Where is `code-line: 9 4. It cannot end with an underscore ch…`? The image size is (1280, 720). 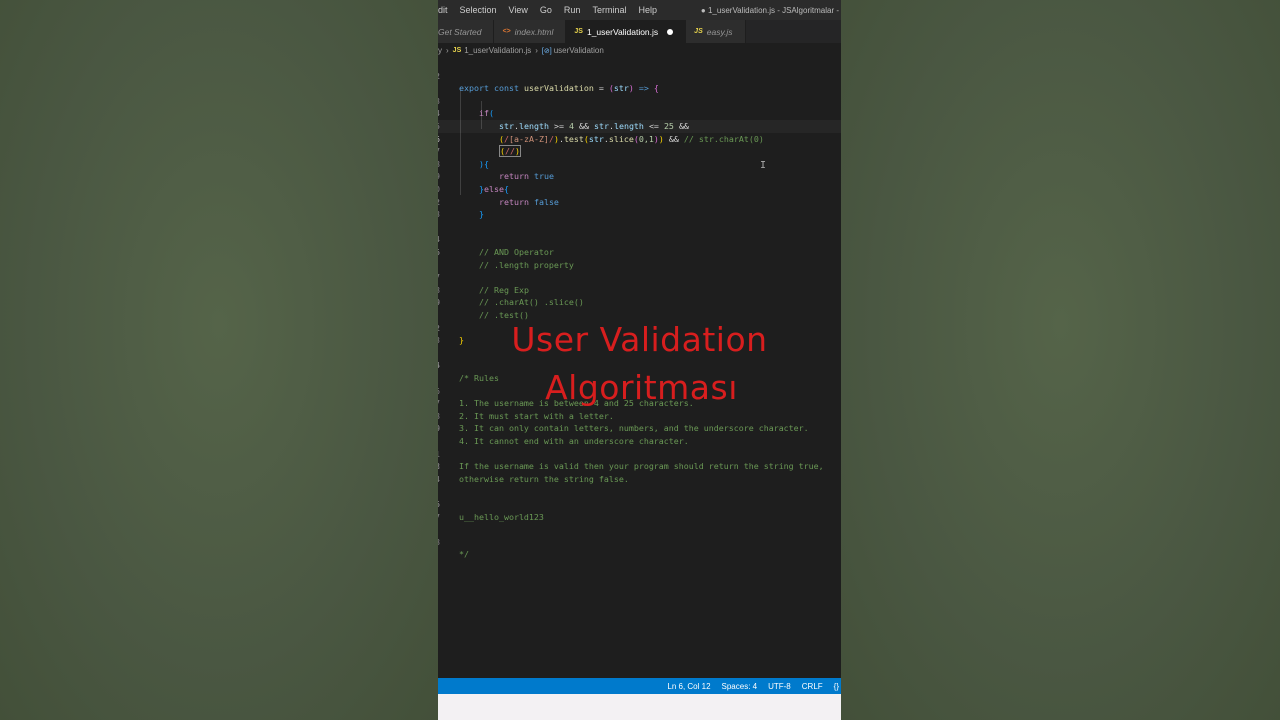
code-line: 9 4. It cannot end with an underscore ch… is located at coordinates (639, 428).